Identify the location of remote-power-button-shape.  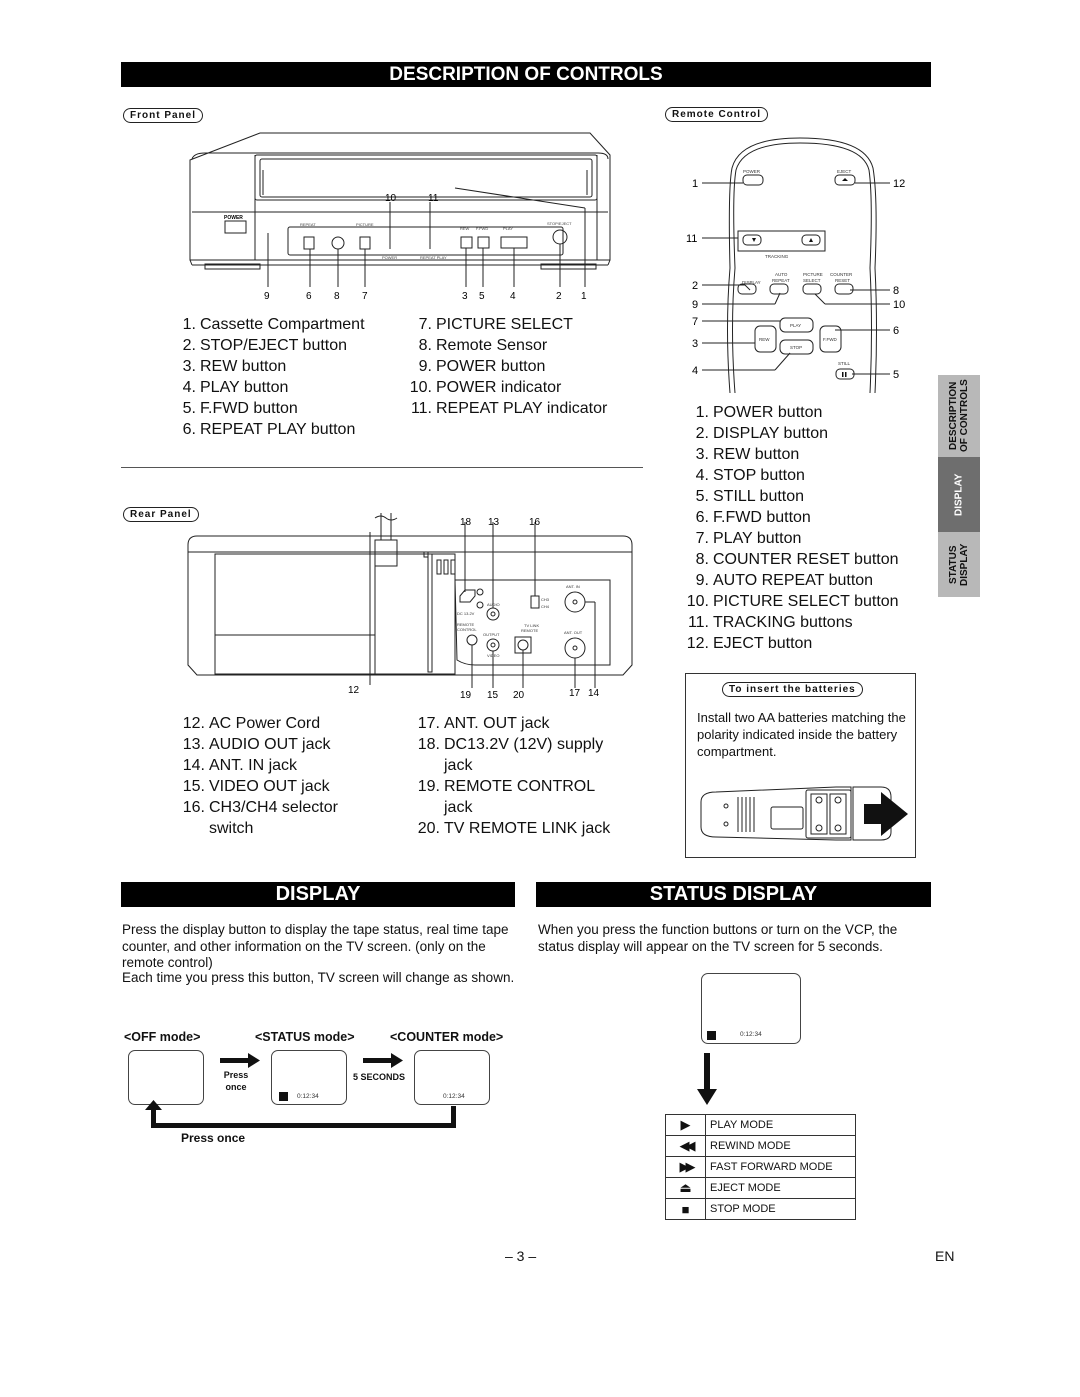
(753, 180).